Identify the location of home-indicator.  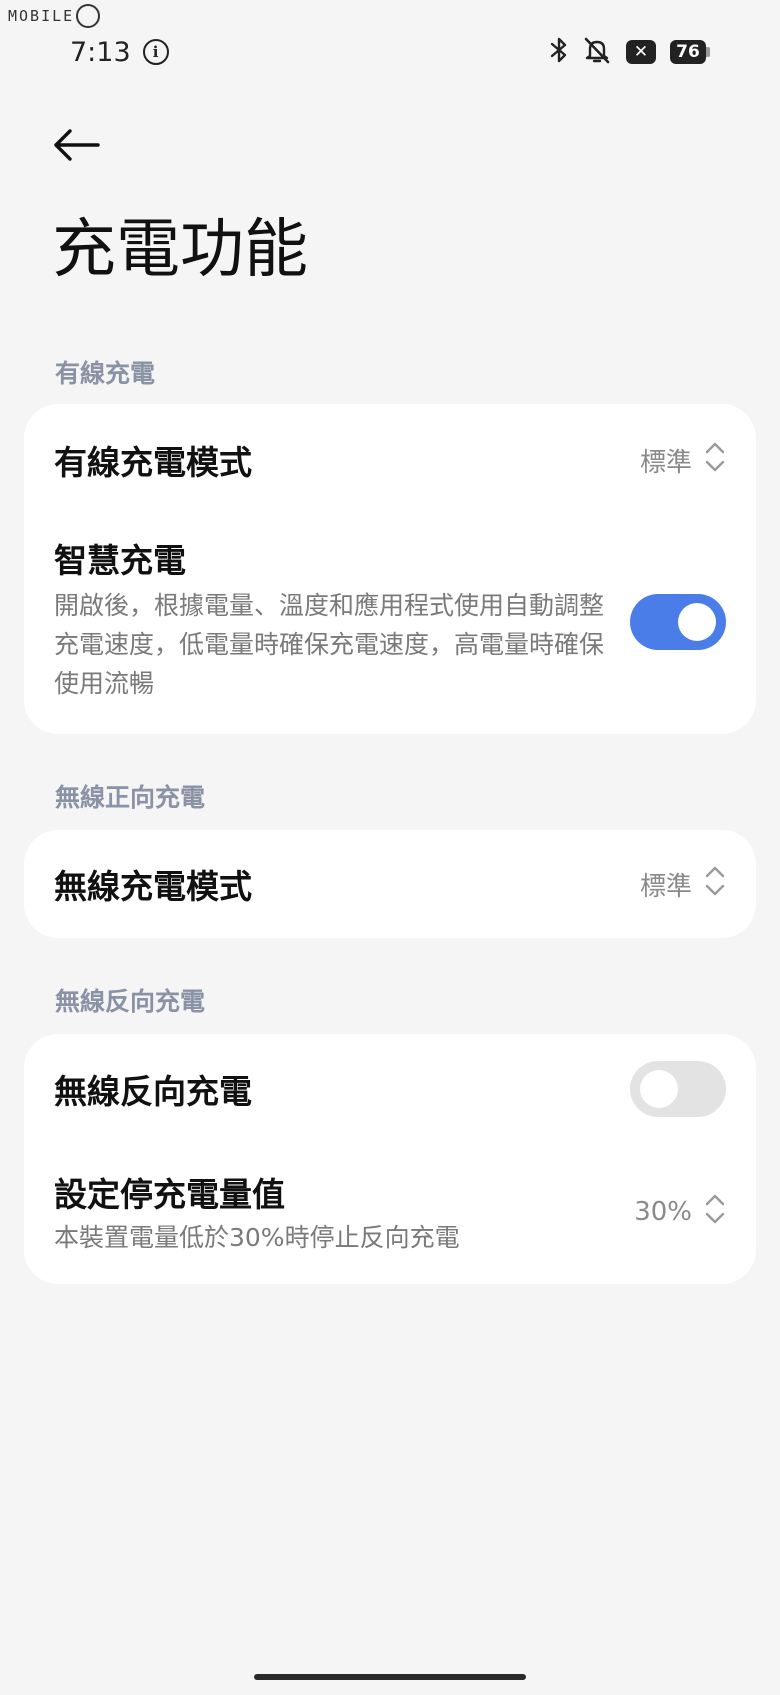
(390, 1677).